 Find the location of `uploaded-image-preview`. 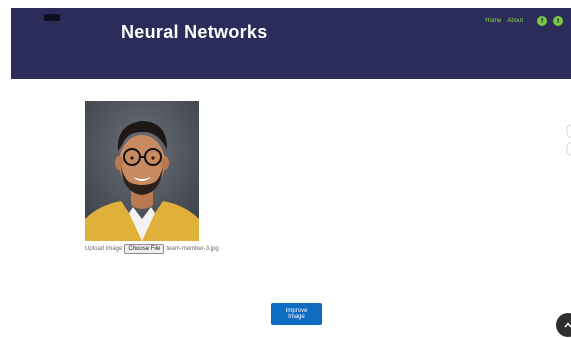

uploaded-image-preview is located at coordinates (142, 171).